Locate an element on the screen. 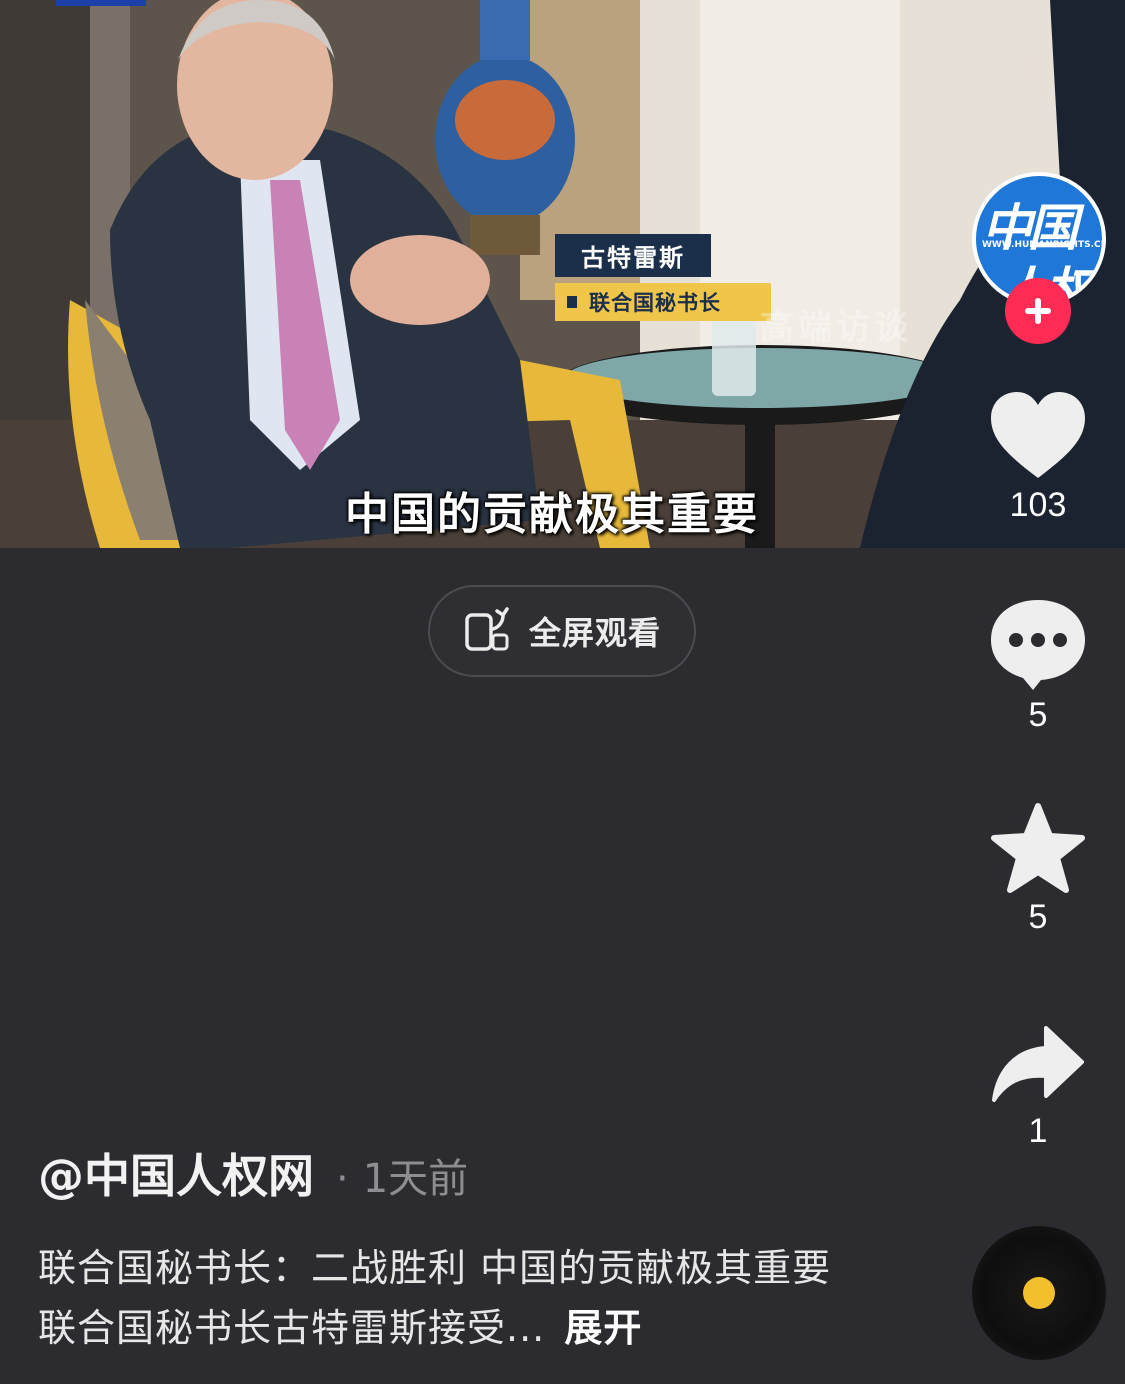  program-watermark: 高端访谈 is located at coordinates (836, 328).